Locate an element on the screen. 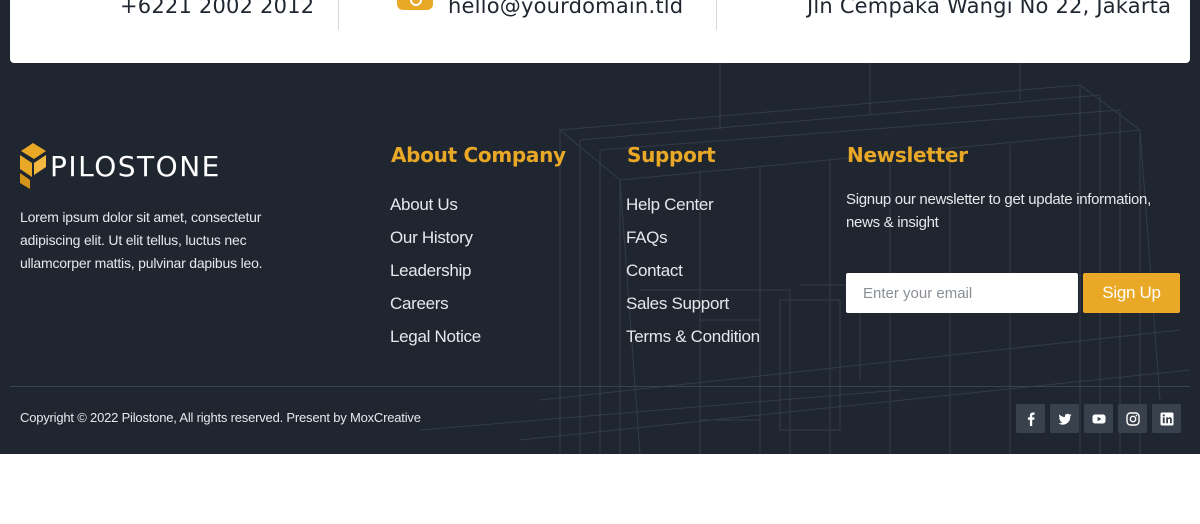  contact-email: hello@yourdomain.tld is located at coordinates (565, 9).